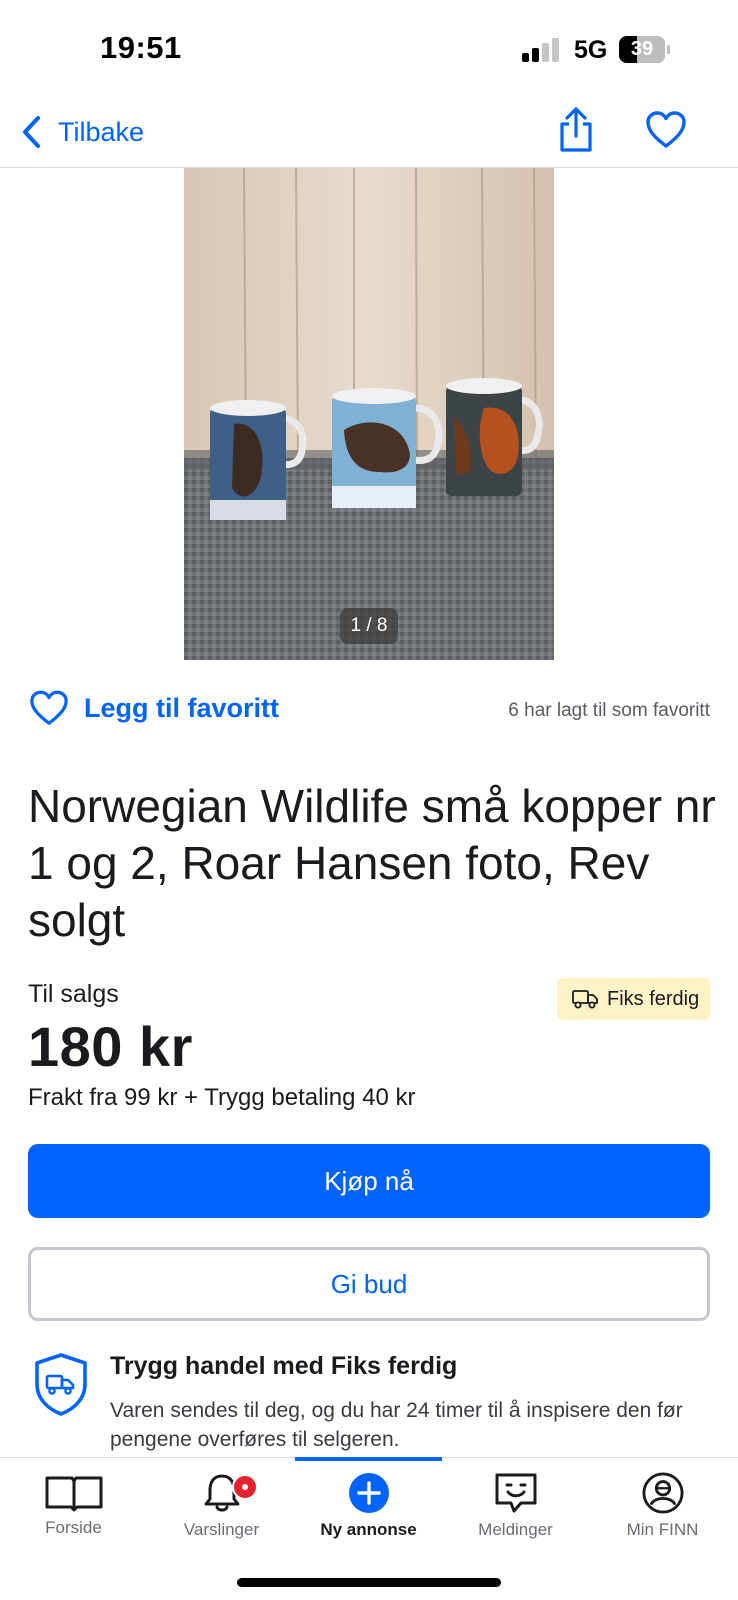  What do you see at coordinates (141, 47) in the screenshot?
I see `status-time: 19:51` at bounding box center [141, 47].